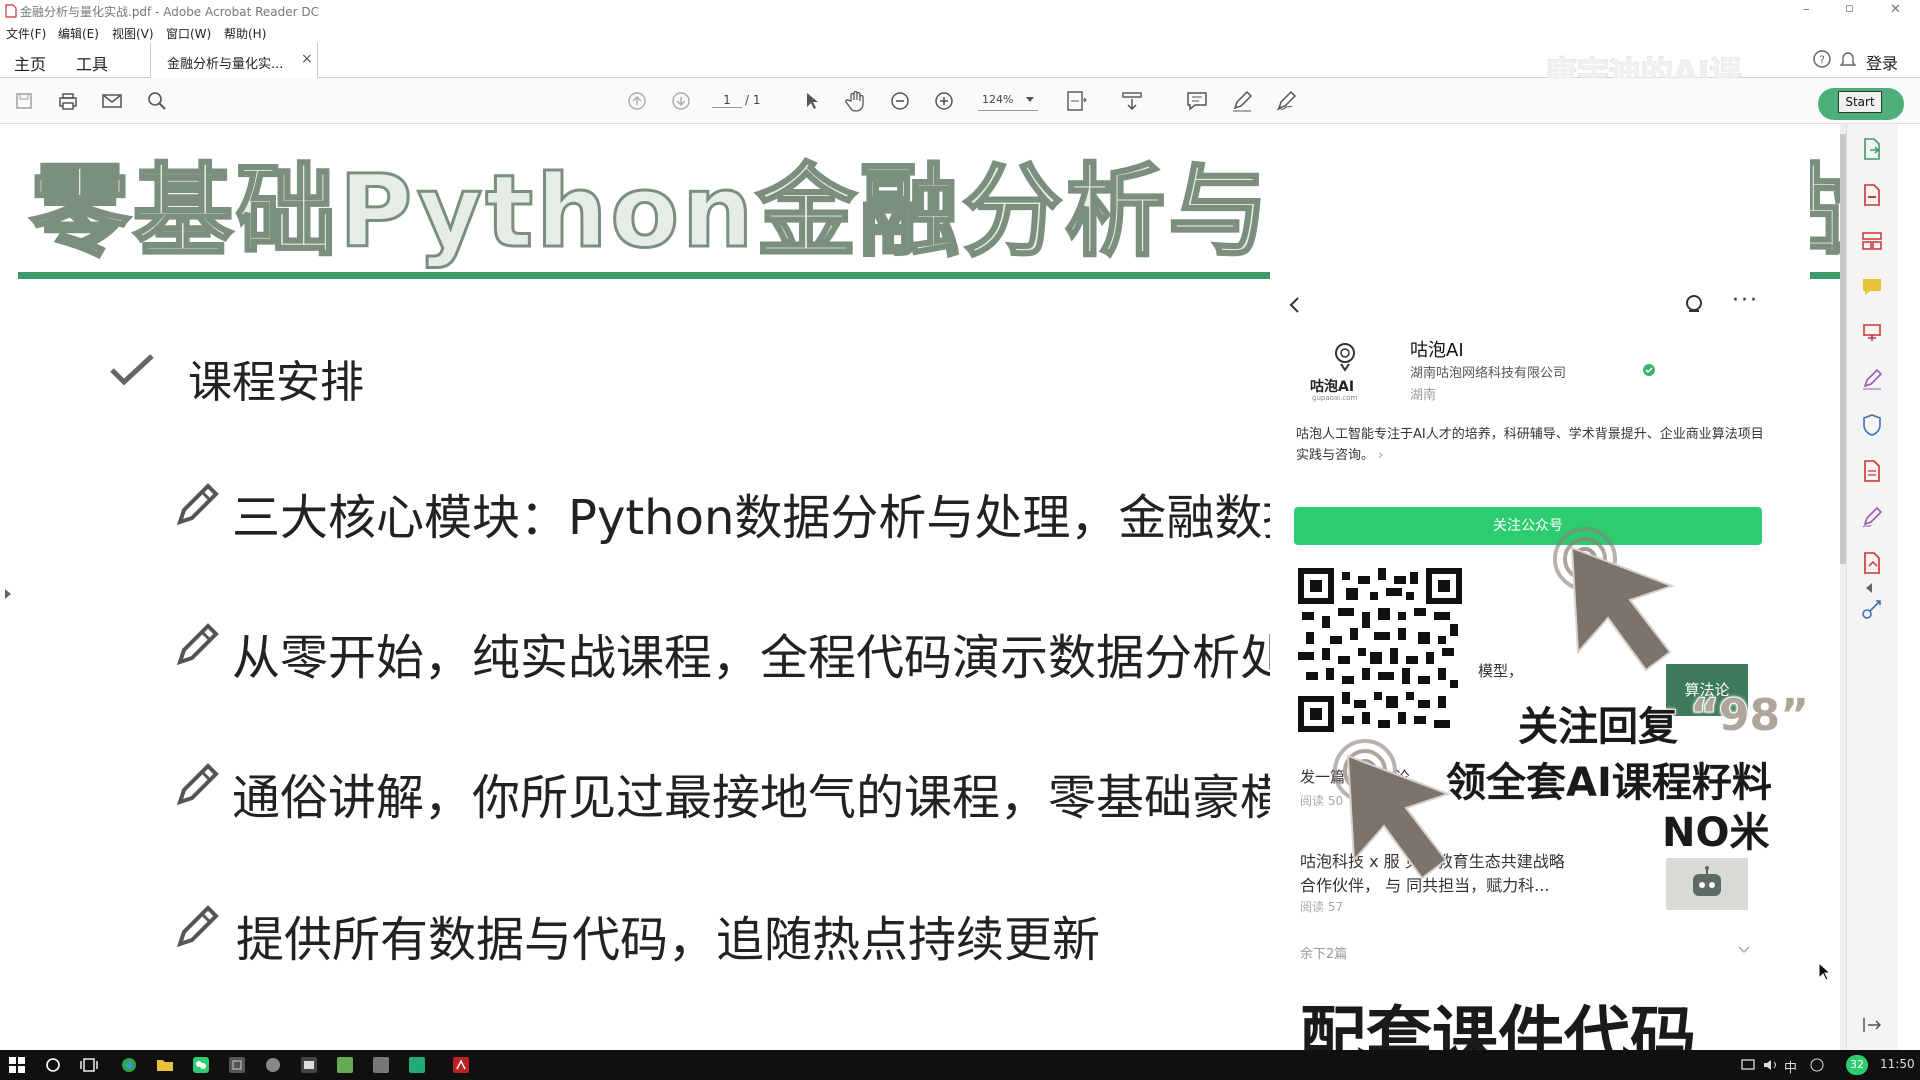 This screenshot has height=1080, width=1920. Describe the element at coordinates (26, 33) in the screenshot. I see `menu-file: 文件(F)` at that location.